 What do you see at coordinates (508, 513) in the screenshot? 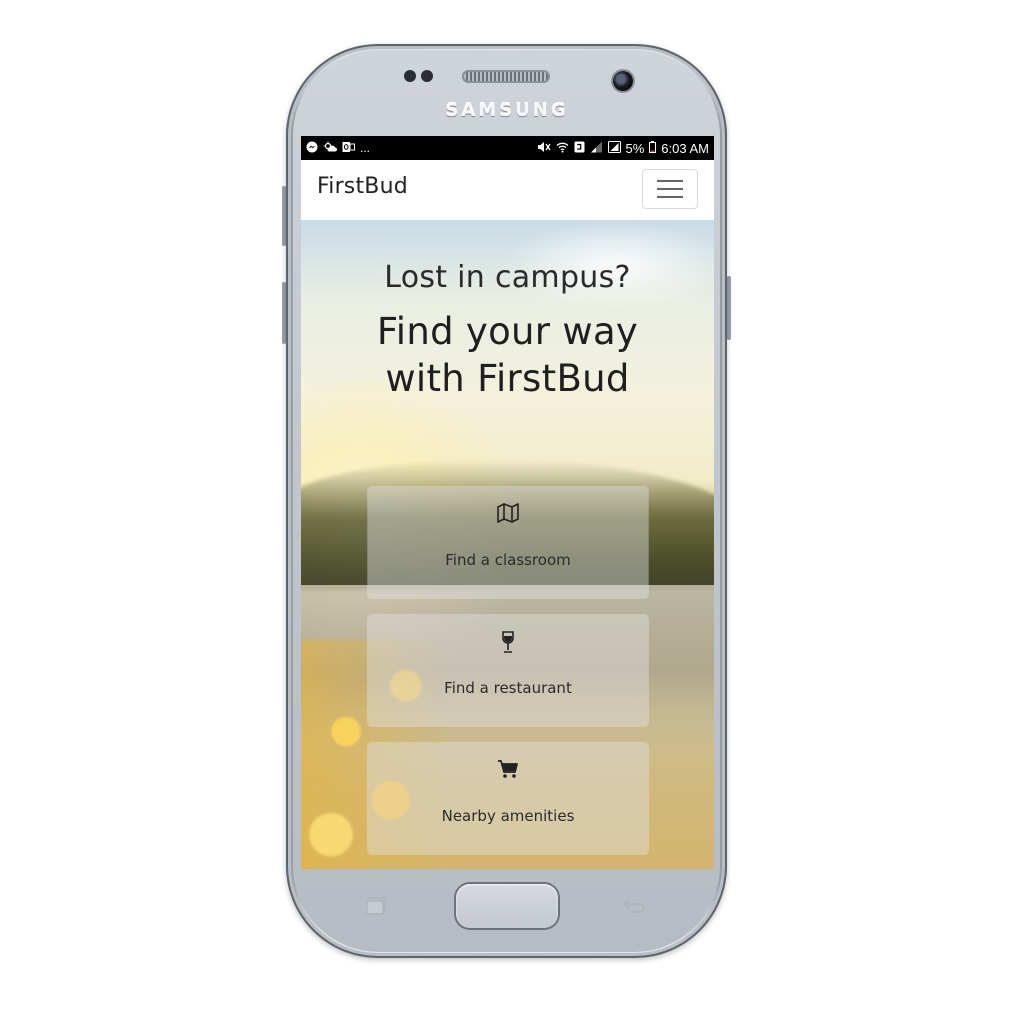
I see `map-icon` at bounding box center [508, 513].